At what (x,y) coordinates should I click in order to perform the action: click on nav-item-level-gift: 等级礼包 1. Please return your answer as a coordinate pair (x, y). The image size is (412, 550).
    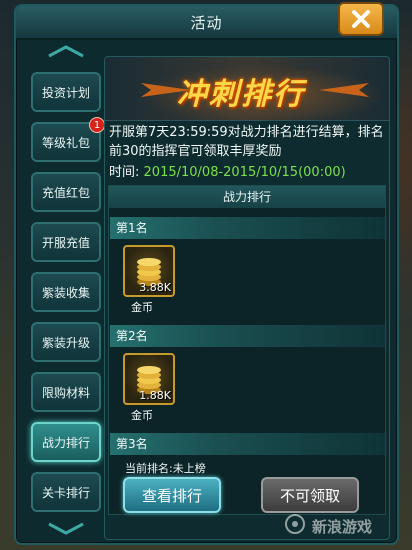
    Looking at the image, I should click on (68, 139).